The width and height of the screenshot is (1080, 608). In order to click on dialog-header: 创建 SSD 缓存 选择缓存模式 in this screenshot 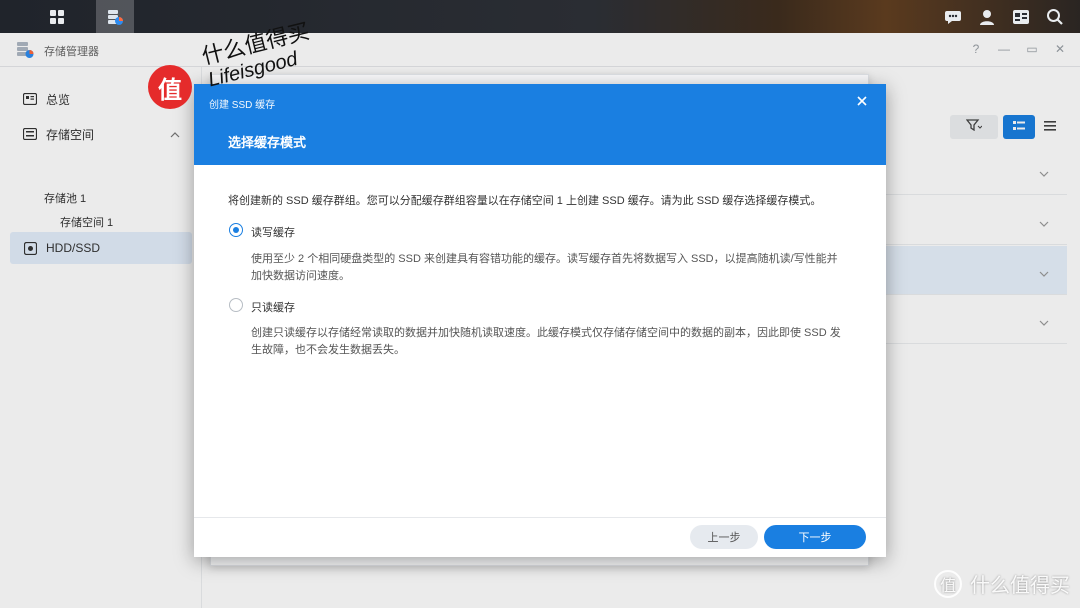, I will do `click(540, 124)`.